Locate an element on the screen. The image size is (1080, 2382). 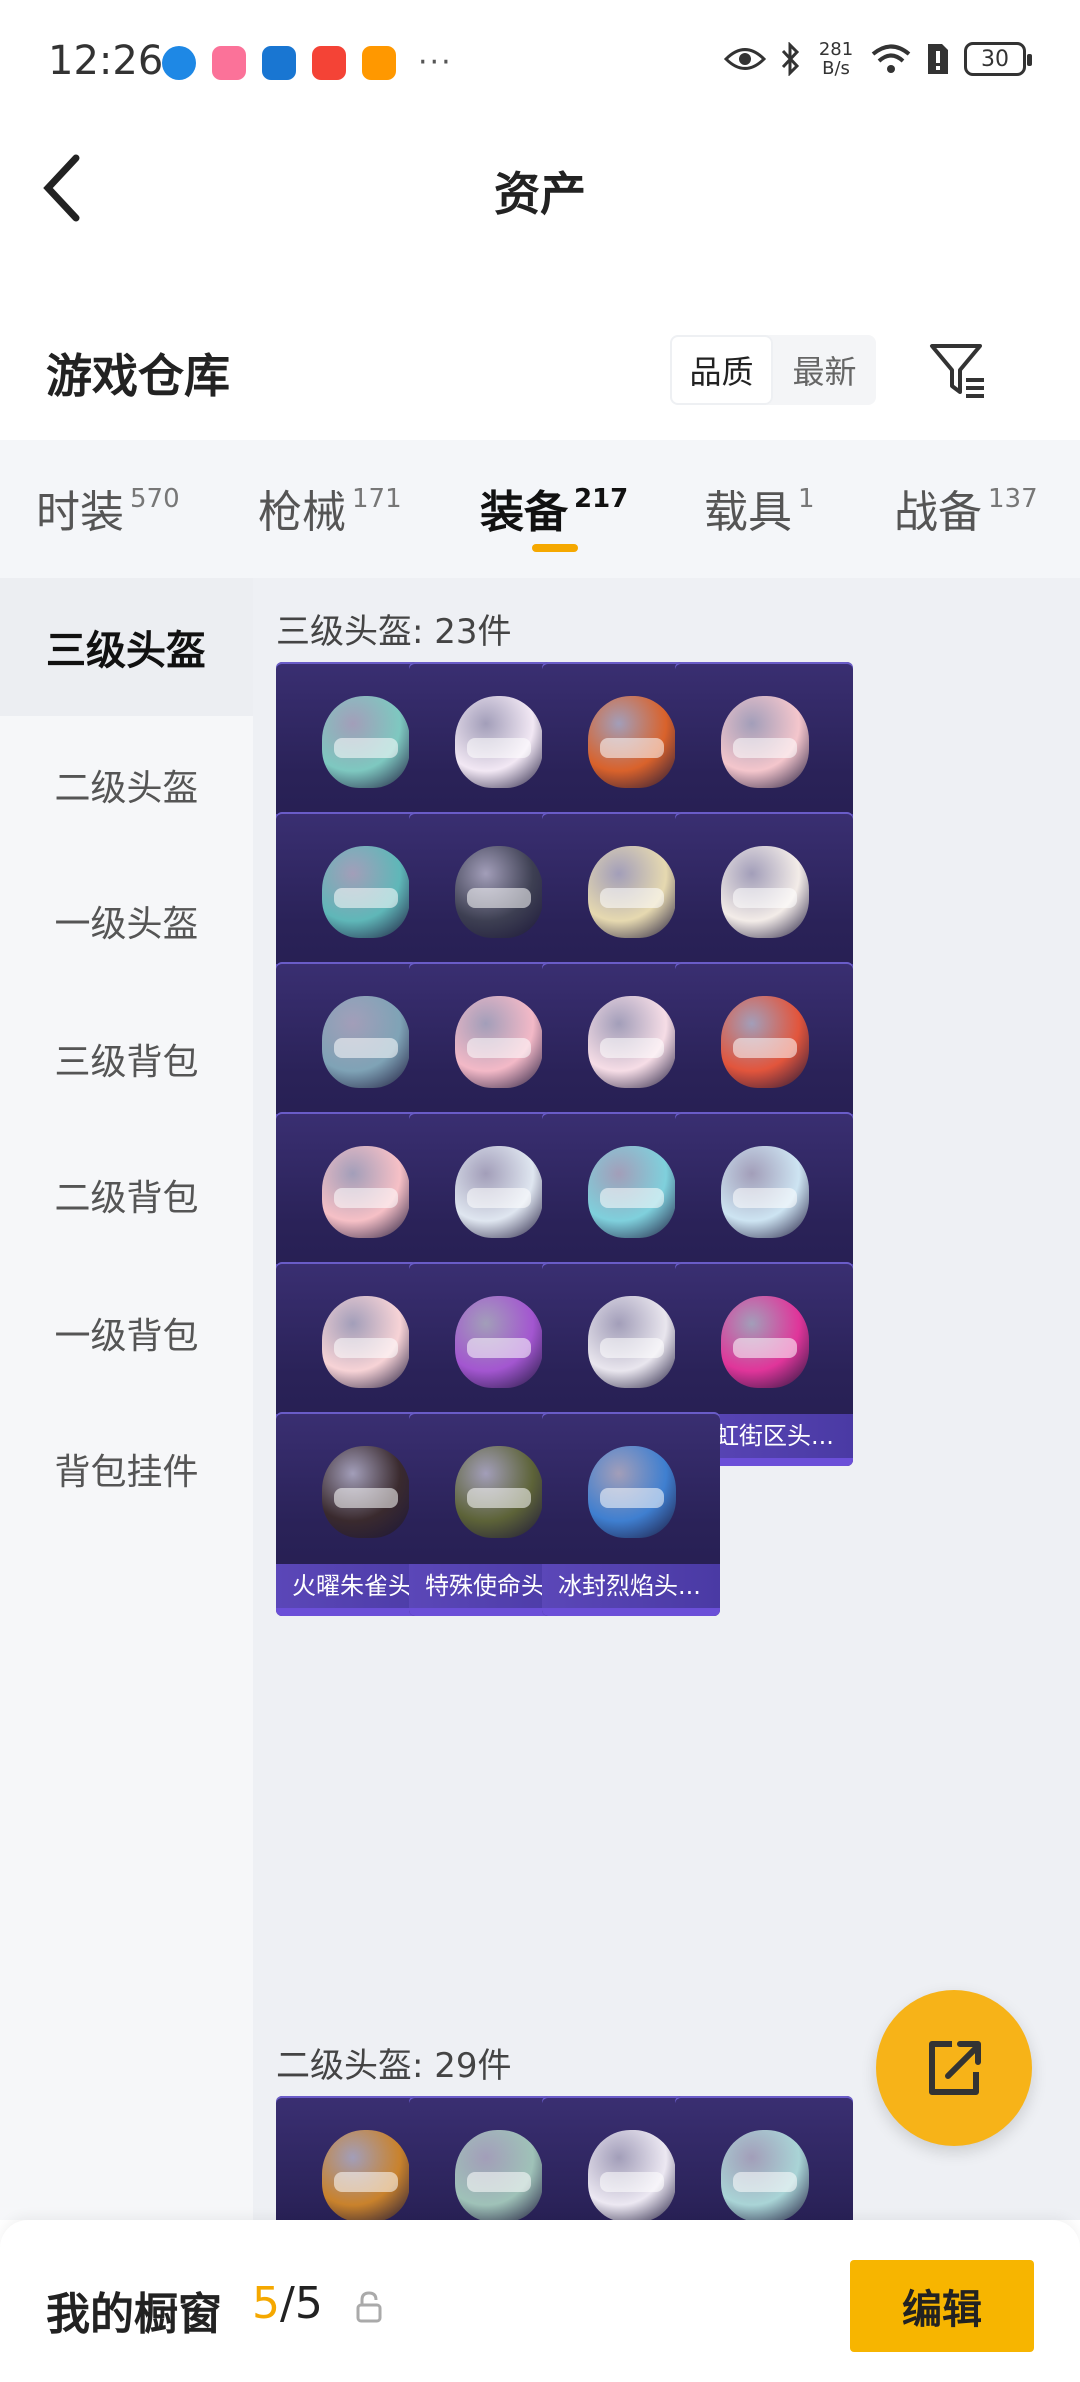
sidebar-item-level3-helmet: 三级头盔 is located at coordinates (126, 647).